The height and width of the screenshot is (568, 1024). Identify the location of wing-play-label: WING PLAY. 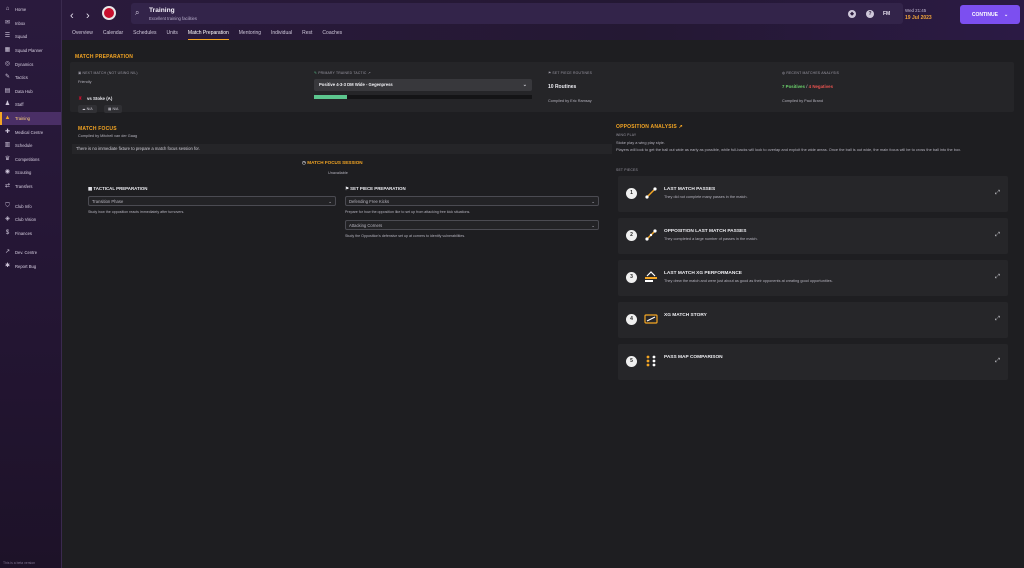
(626, 135).